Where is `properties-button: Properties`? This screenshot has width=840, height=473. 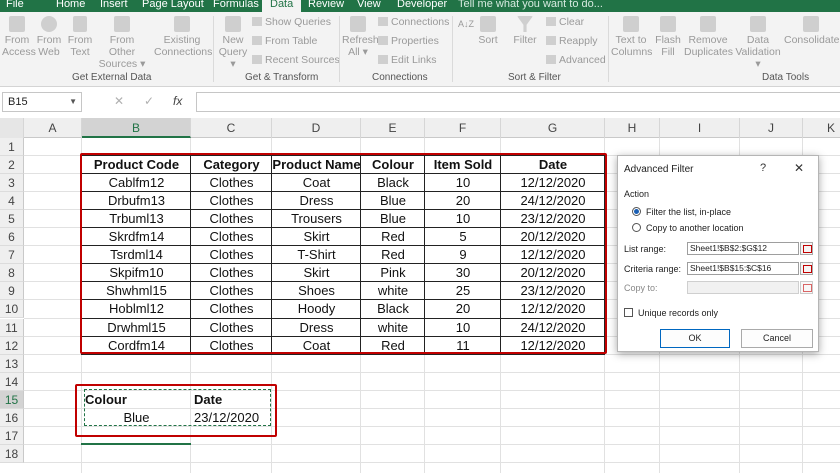
properties-button: Properties is located at coordinates (408, 41).